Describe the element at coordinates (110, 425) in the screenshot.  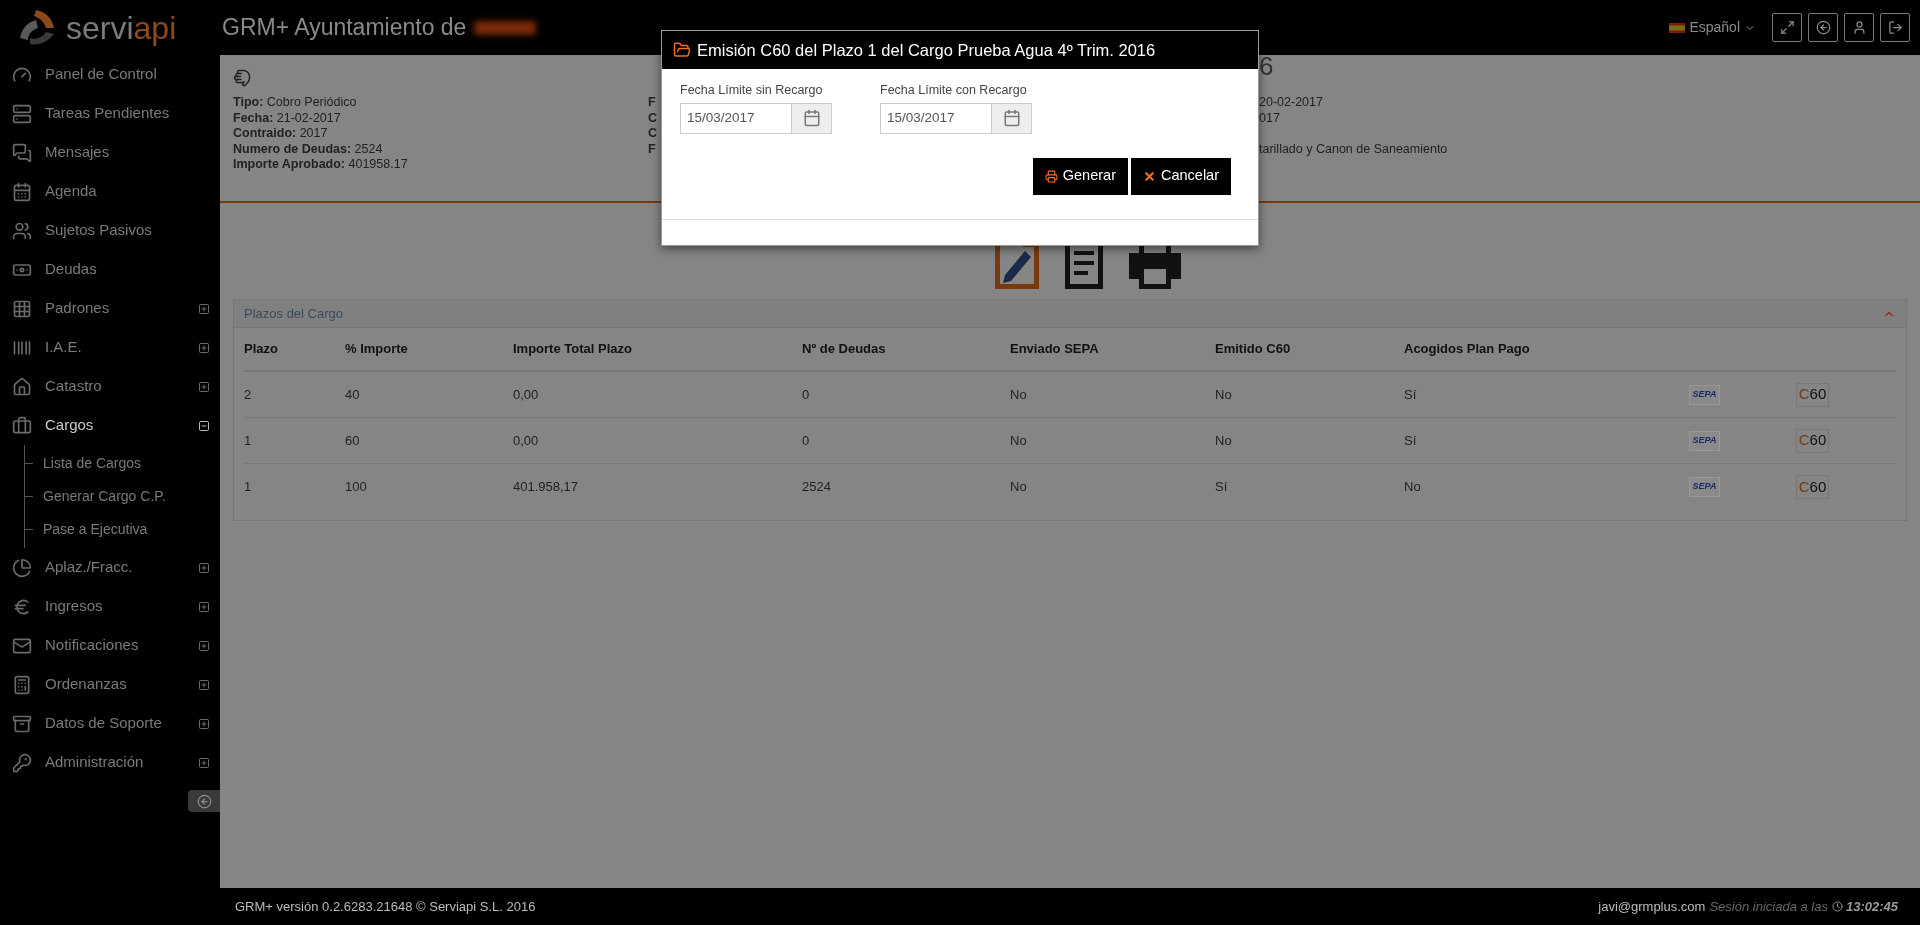
I see `sidebar-item: Cargos` at that location.